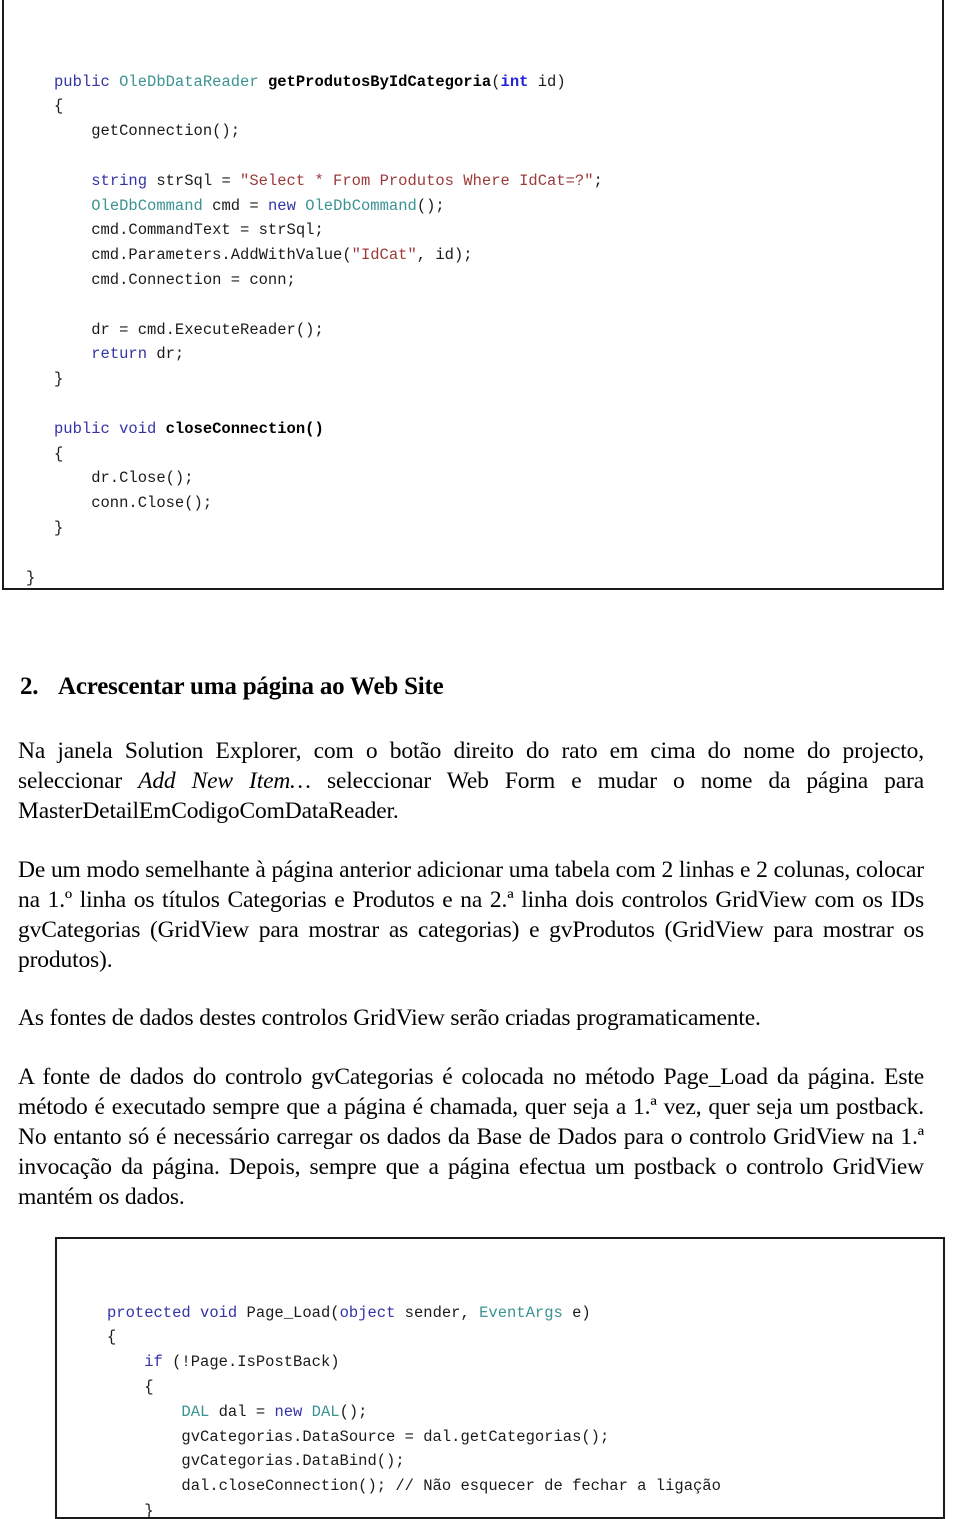 Image resolution: width=960 pixels, height=1519 pixels. I want to click on code-token: cmd.CommandText = strSql;, so click(189, 230).